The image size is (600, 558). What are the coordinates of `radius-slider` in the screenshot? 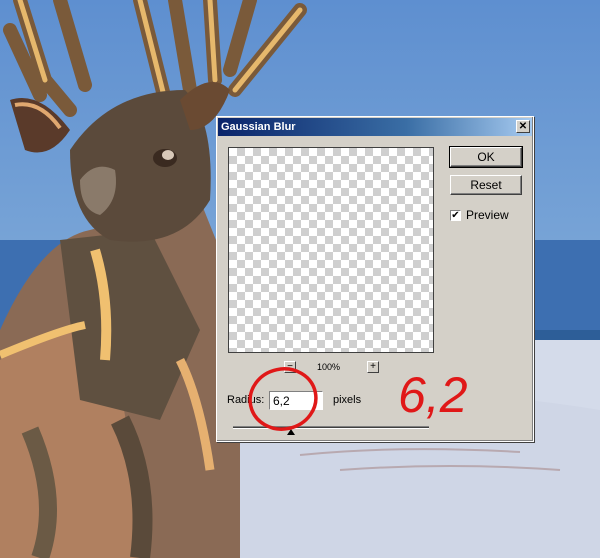 It's located at (331, 427).